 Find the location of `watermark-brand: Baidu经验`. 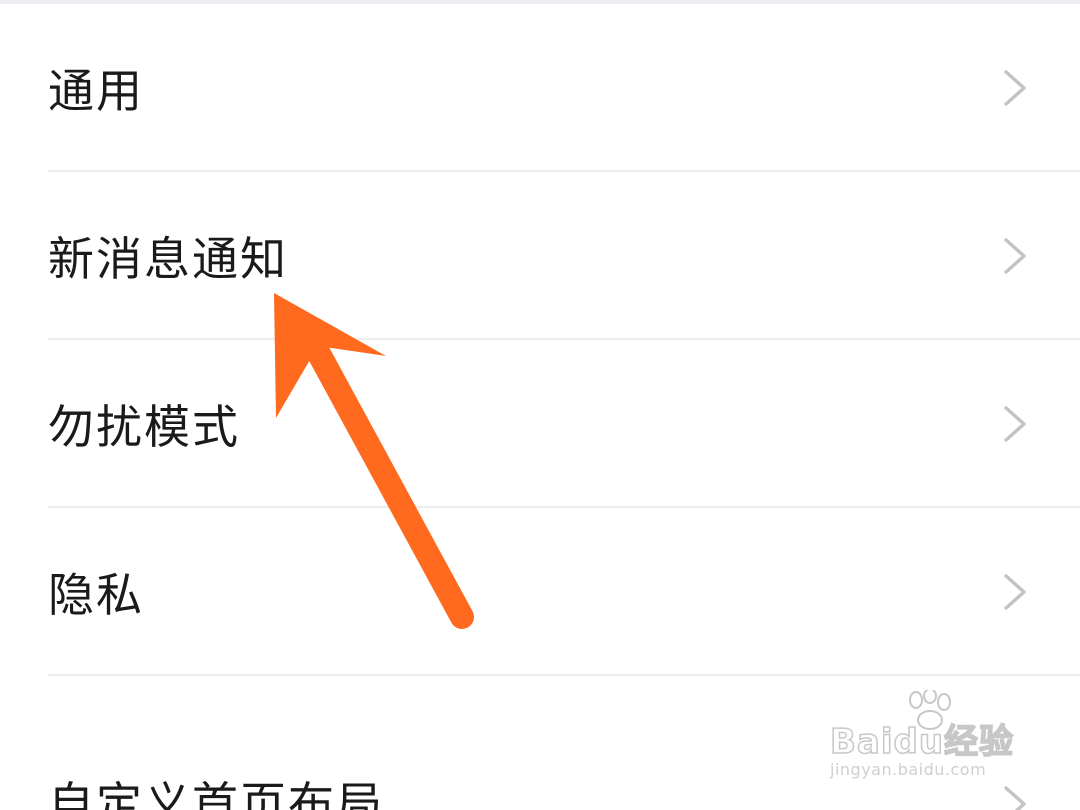

watermark-brand: Baidu经验 is located at coordinates (922, 742).